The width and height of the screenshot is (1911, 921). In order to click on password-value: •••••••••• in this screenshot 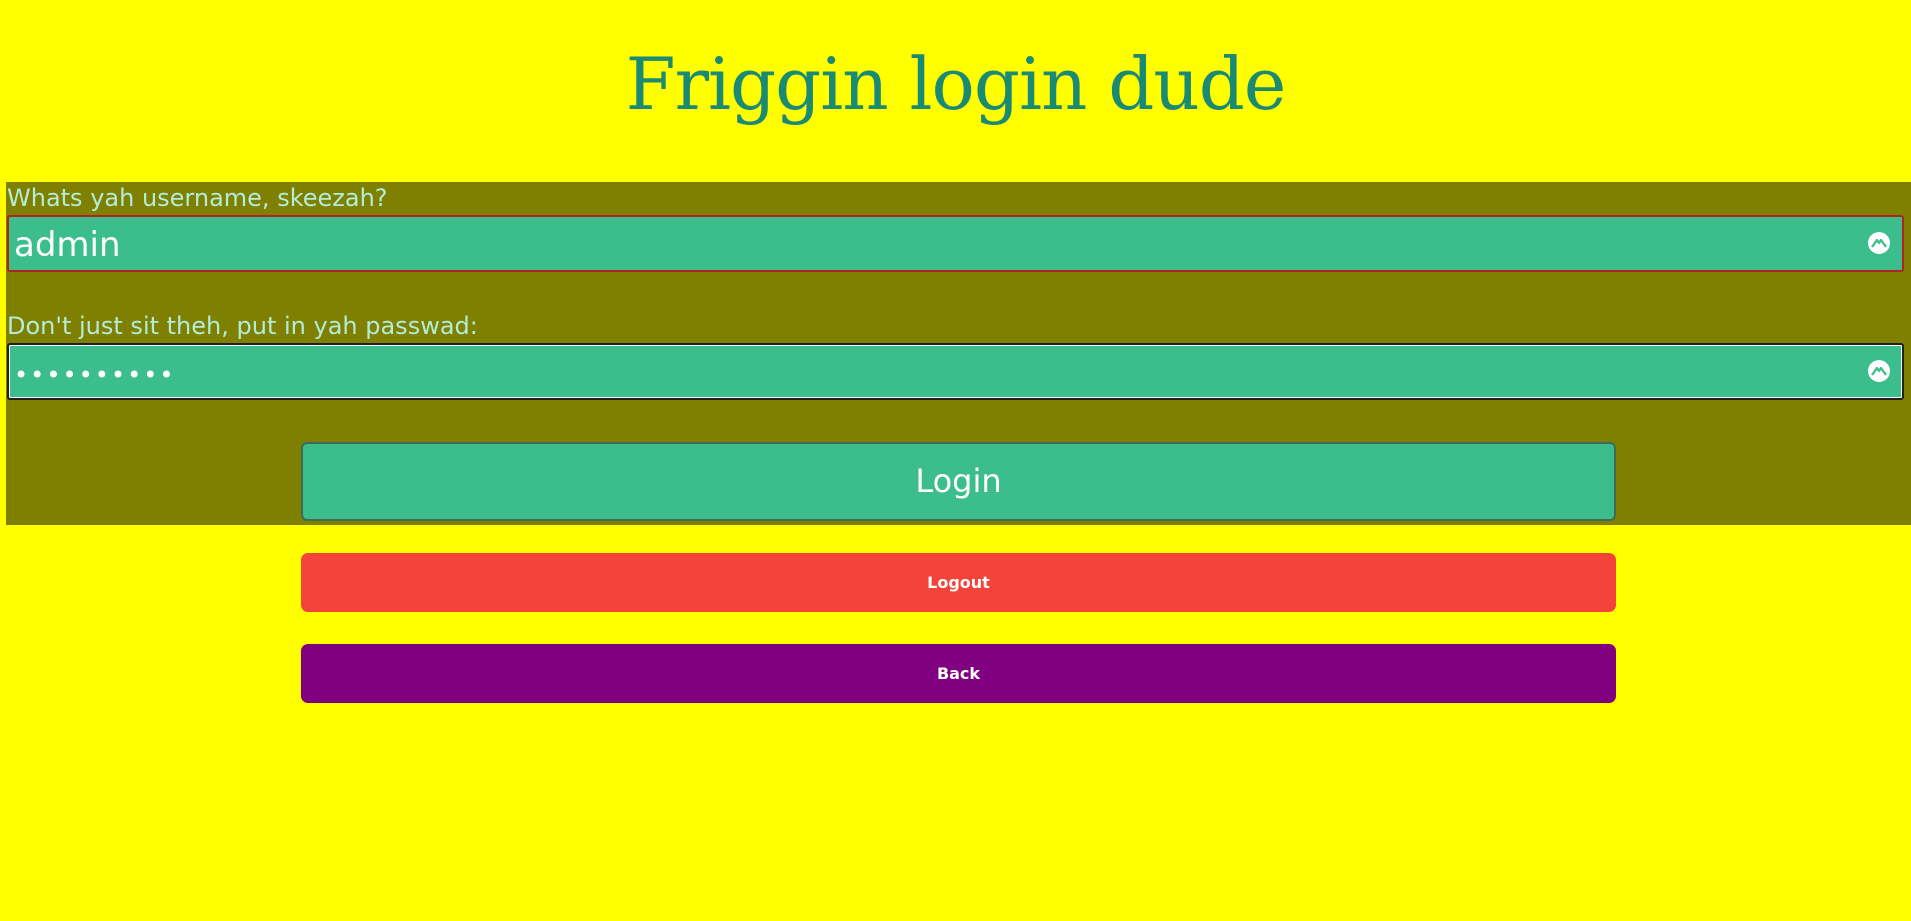, I will do `click(95, 375)`.